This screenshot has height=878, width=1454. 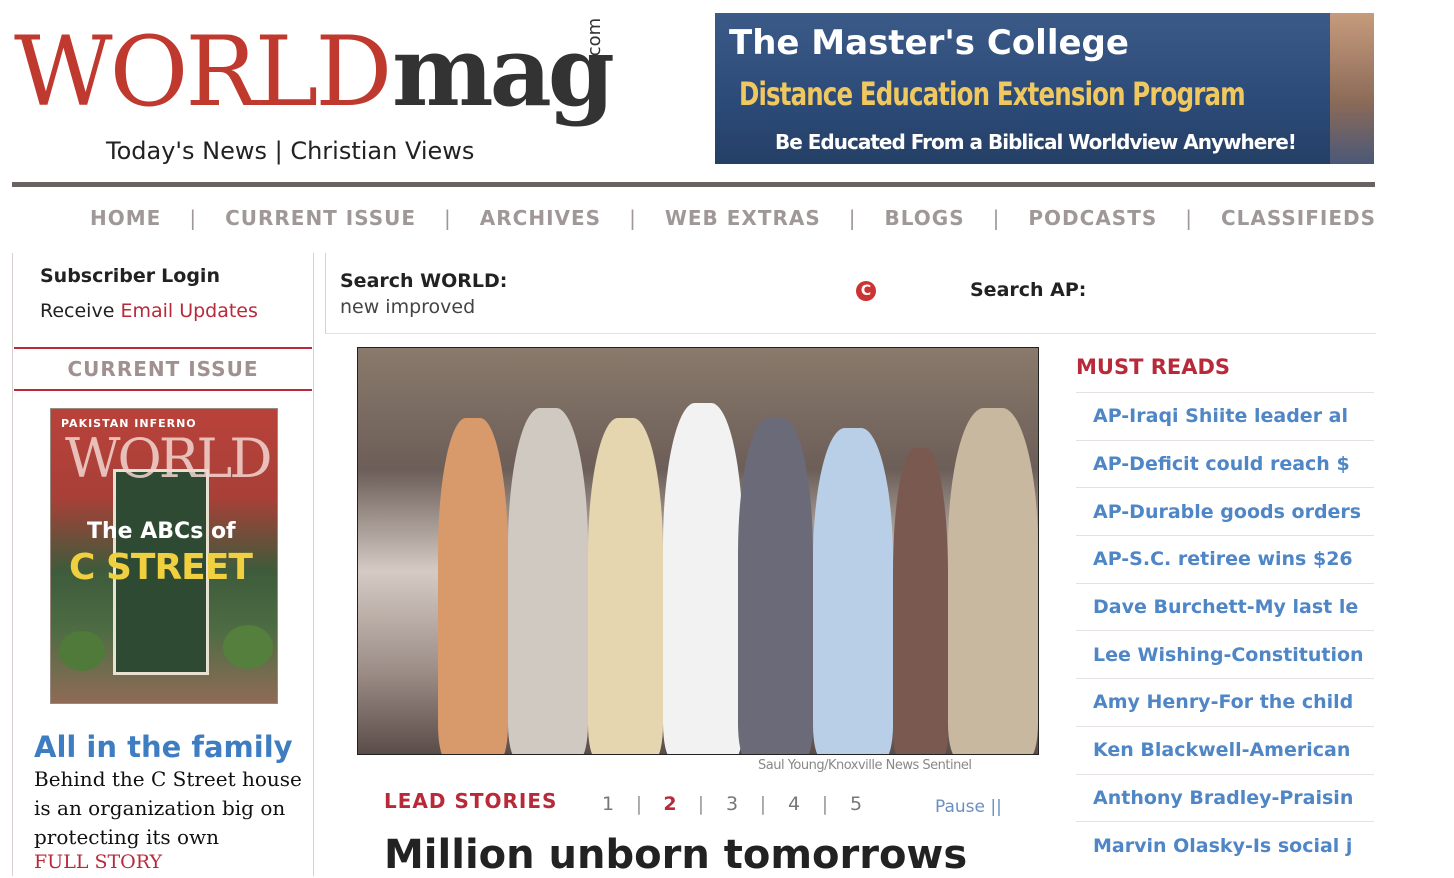 What do you see at coordinates (1225, 845) in the screenshot?
I see `must-read-link: Marvin Olasky-Is social j` at bounding box center [1225, 845].